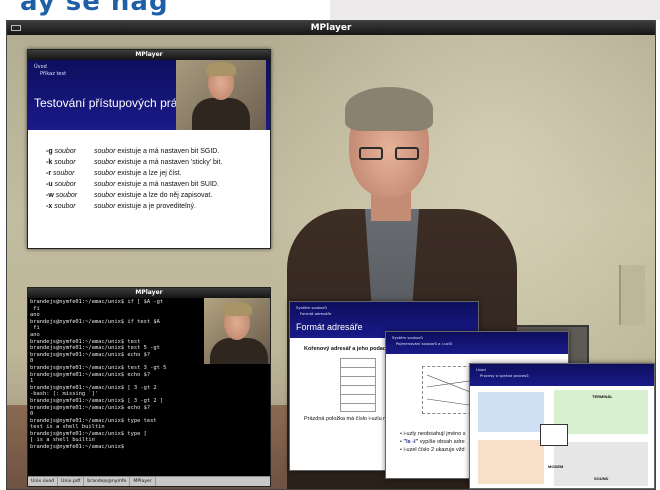 This screenshot has width=660, height=490. I want to click on terminal-line: brandejs@nymfe01:~/amac/unix$ type [, so click(88, 433).